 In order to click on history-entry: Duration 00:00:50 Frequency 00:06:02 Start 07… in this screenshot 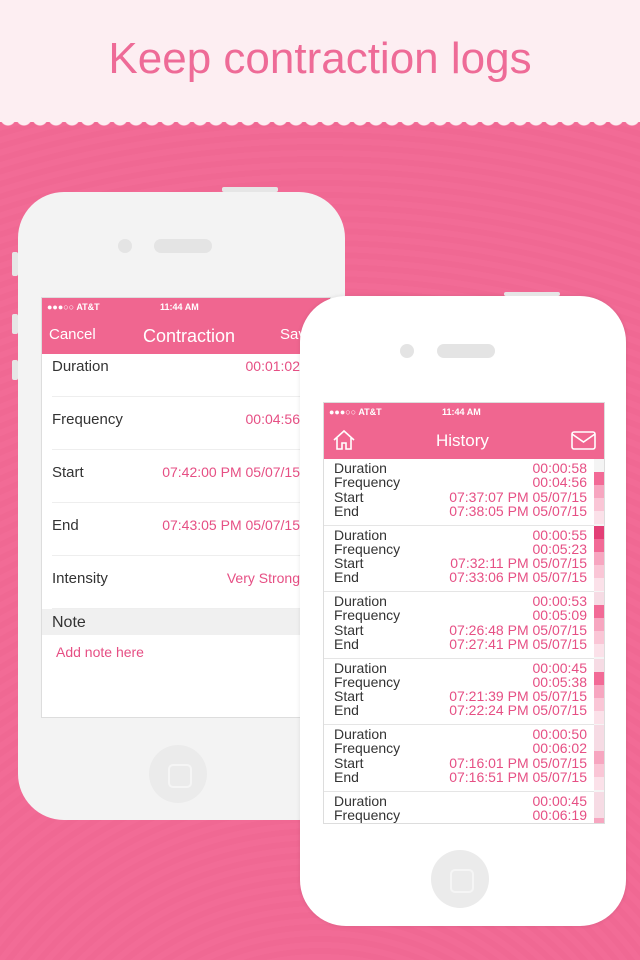, I will do `click(464, 758)`.